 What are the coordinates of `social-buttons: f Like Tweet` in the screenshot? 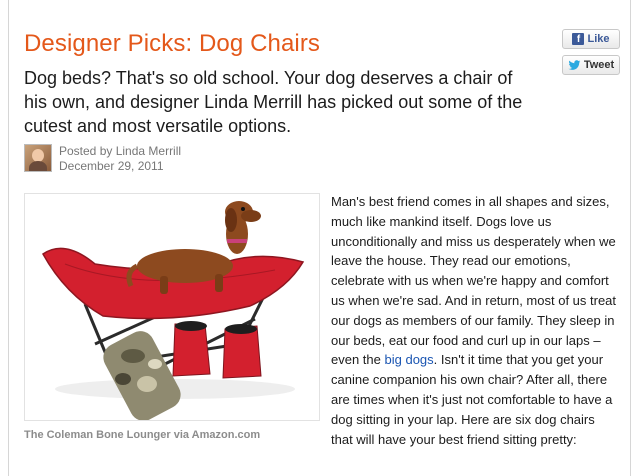 It's located at (591, 55).